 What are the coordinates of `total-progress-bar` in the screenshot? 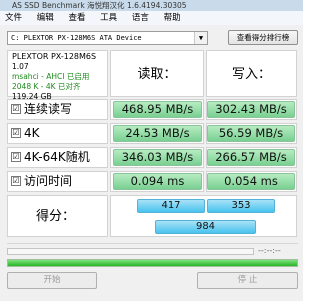 It's located at (152, 263).